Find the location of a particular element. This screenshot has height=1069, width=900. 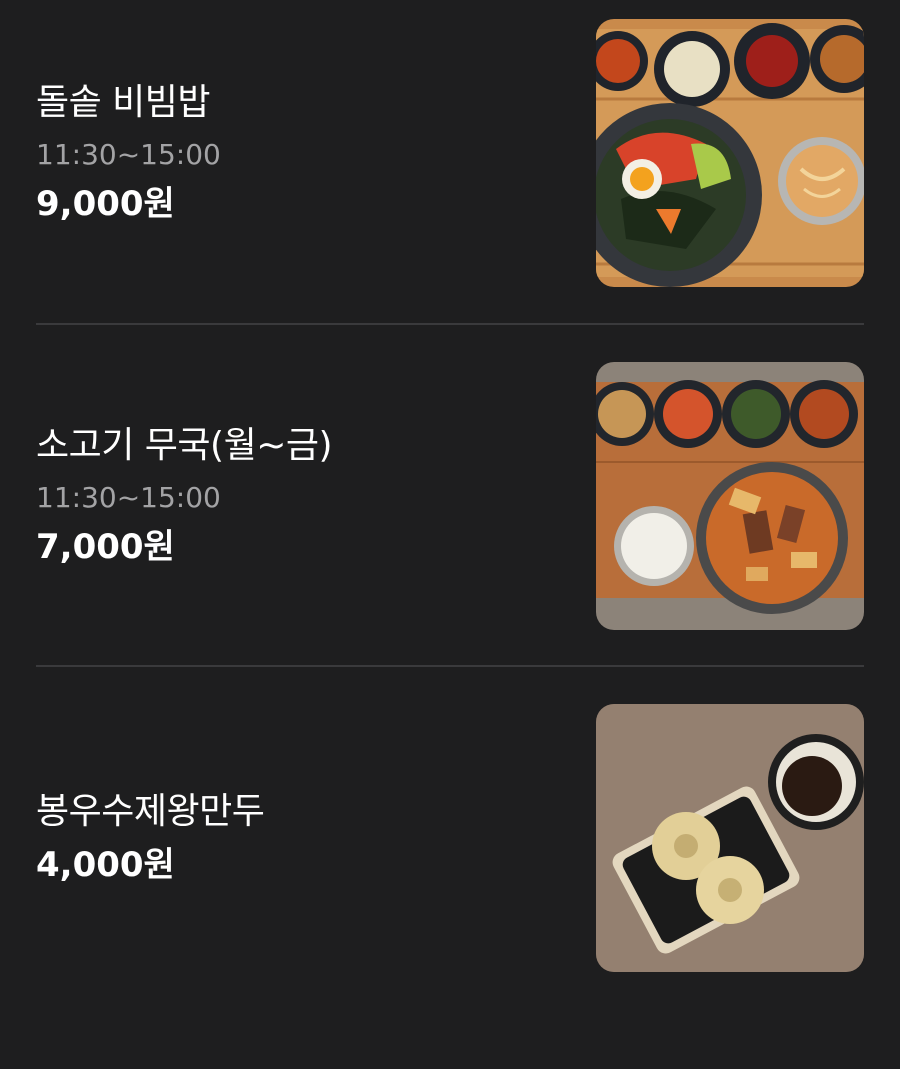

menu-item-name: 돌솥 비빔밥 is located at coordinates (123, 103).